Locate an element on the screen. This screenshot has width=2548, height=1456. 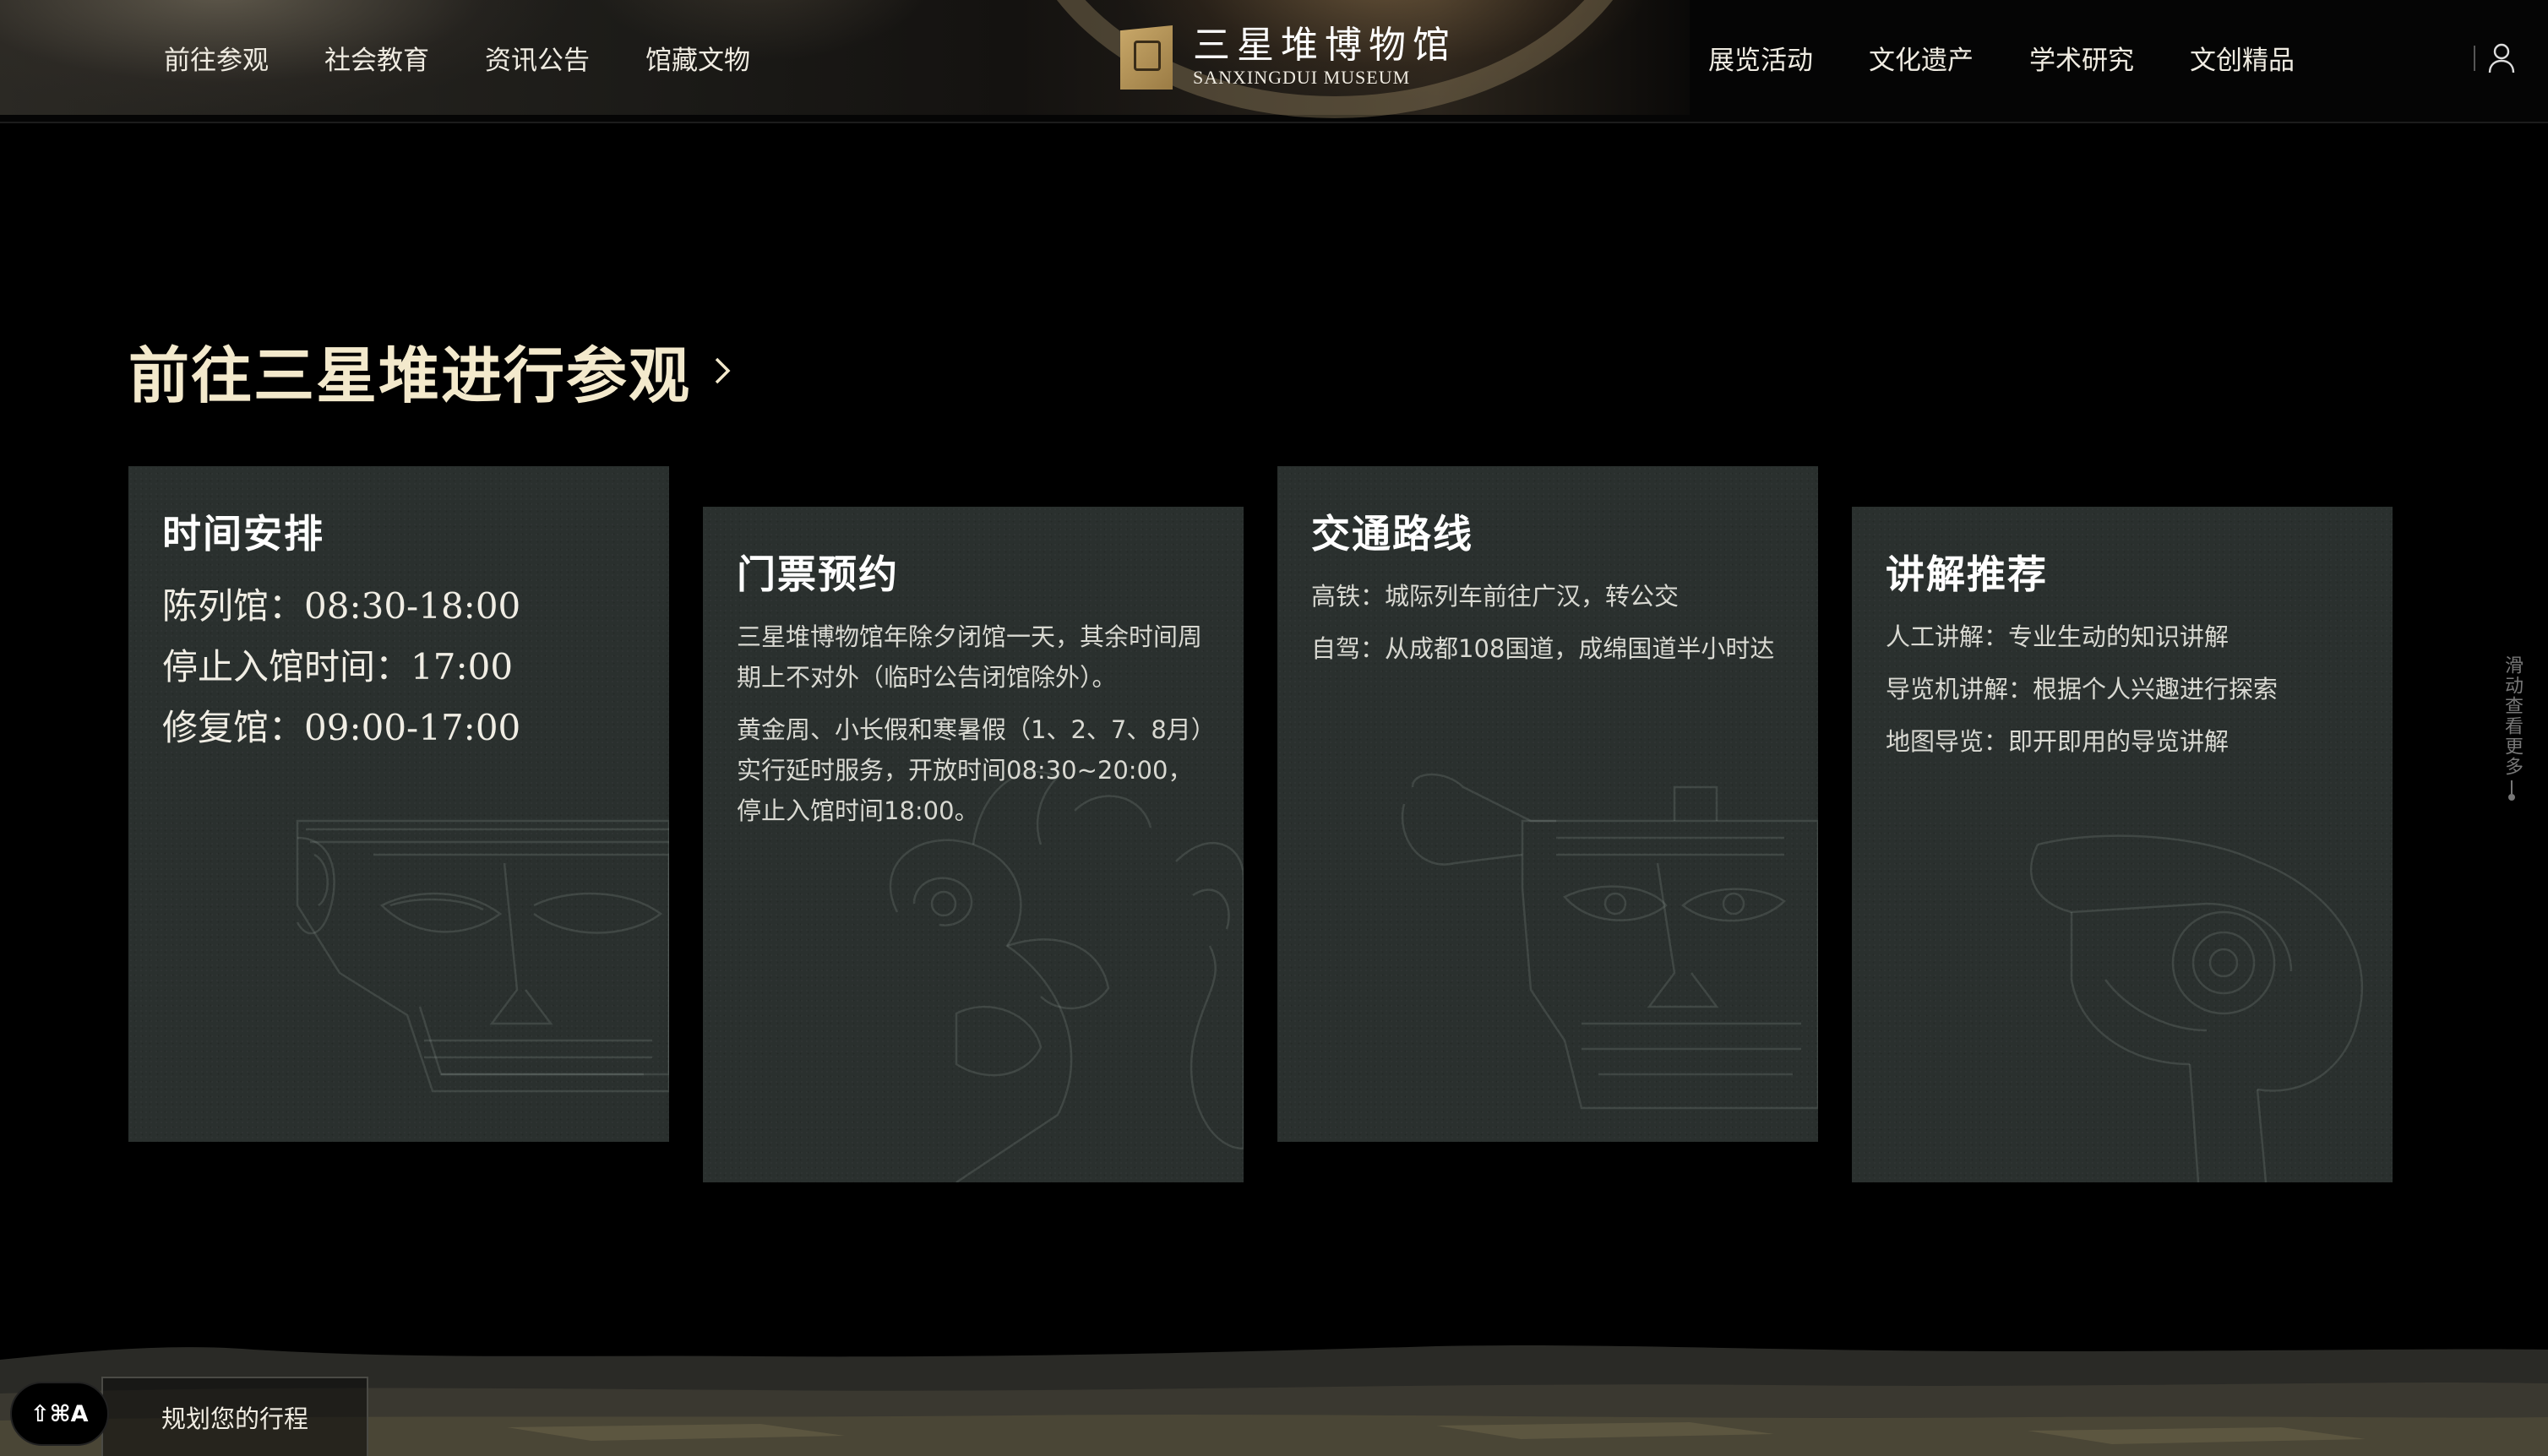
card-title: 门票预约 is located at coordinates (818, 574).